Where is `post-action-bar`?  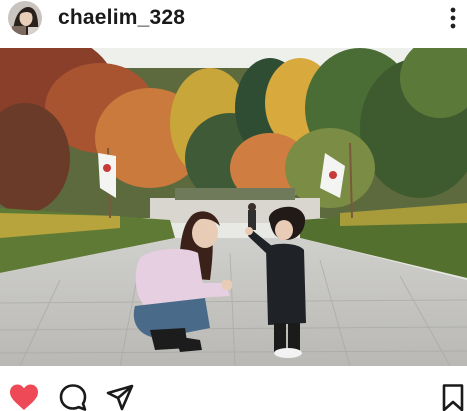 post-action-bar is located at coordinates (233, 390).